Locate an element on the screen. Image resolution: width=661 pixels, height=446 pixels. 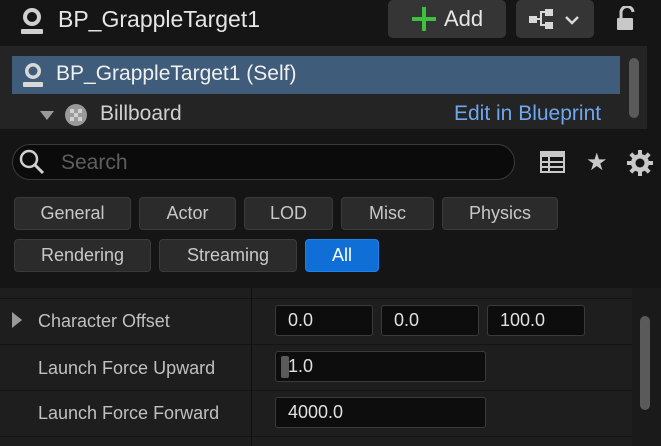
add-component-button: Add is located at coordinates (447, 19).